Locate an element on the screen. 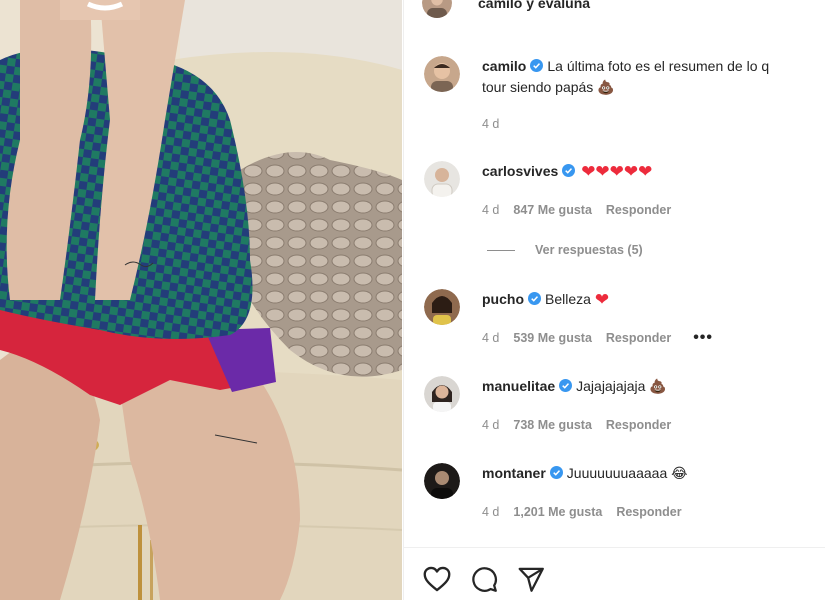  comment-meta: 4 d 1,201 Me gusta Responder is located at coordinates (653, 512).